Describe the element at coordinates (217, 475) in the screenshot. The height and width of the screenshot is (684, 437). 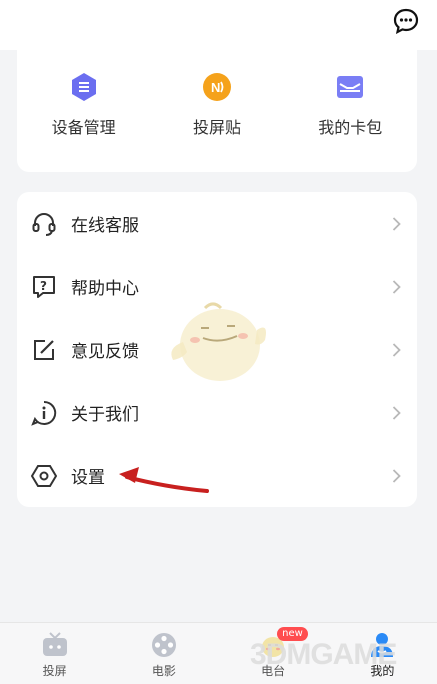
I see `menu-item-settings: 设置` at that location.